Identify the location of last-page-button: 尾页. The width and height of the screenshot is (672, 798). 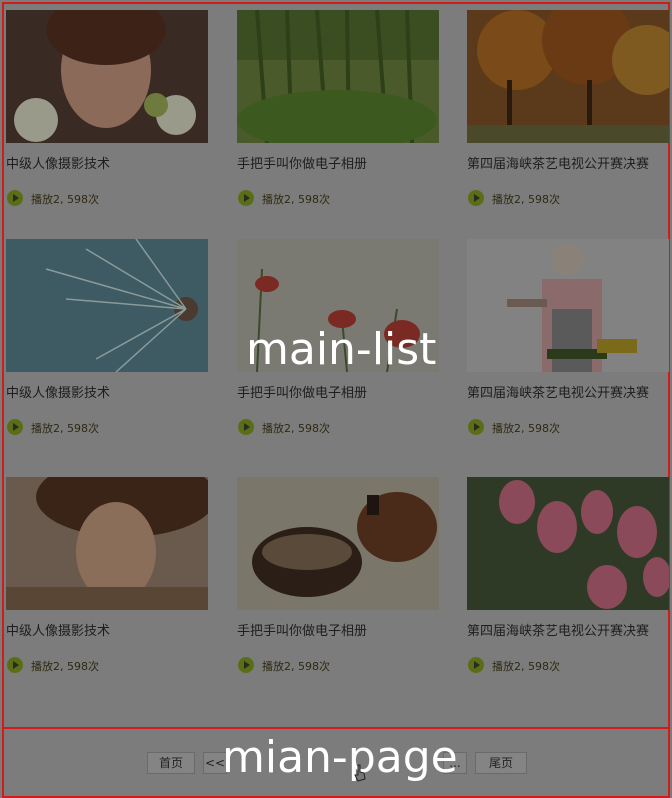
(501, 763).